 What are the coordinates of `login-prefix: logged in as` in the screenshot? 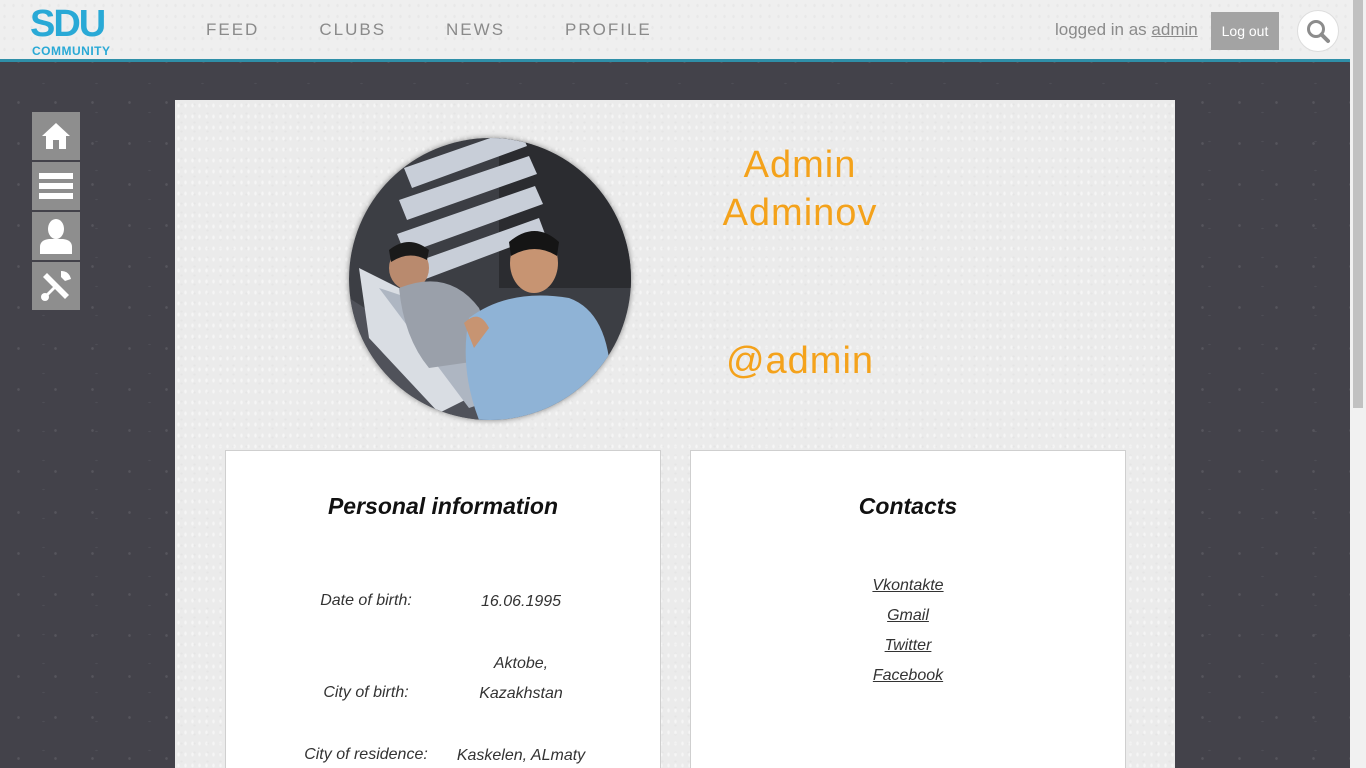 It's located at (1103, 29).